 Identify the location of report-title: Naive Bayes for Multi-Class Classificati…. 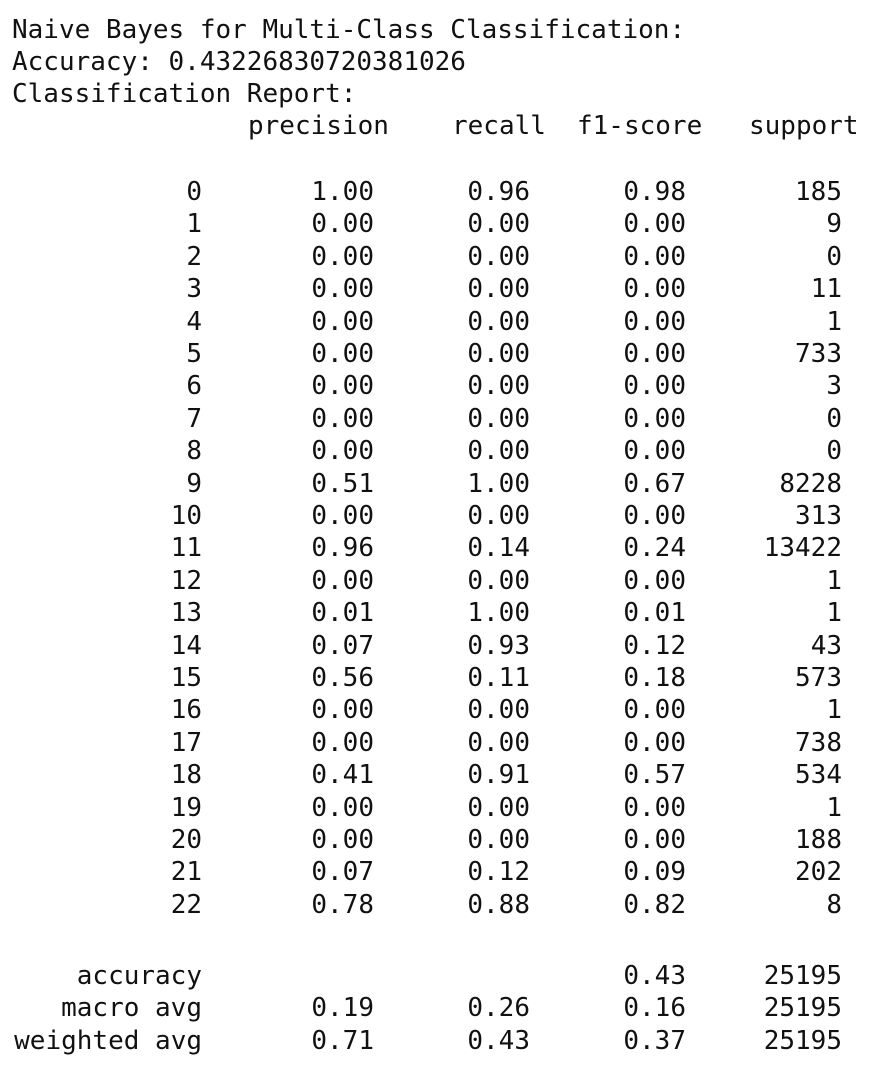
(349, 30).